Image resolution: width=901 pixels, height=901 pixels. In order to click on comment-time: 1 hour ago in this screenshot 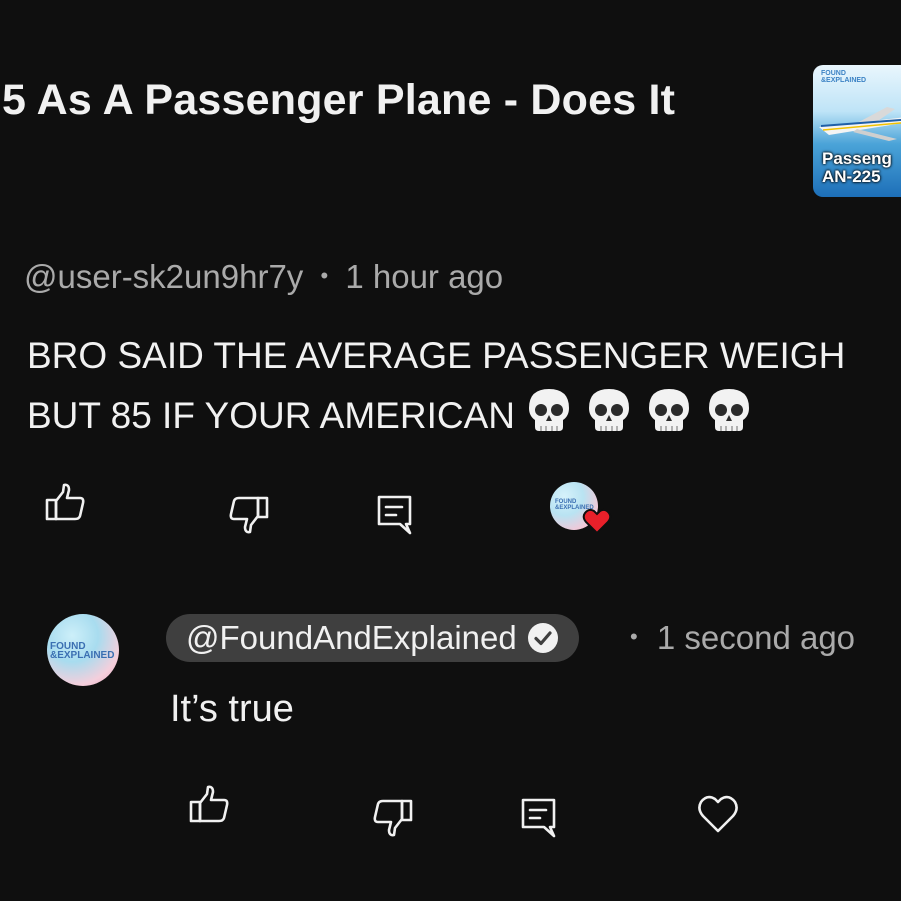, I will do `click(424, 276)`.